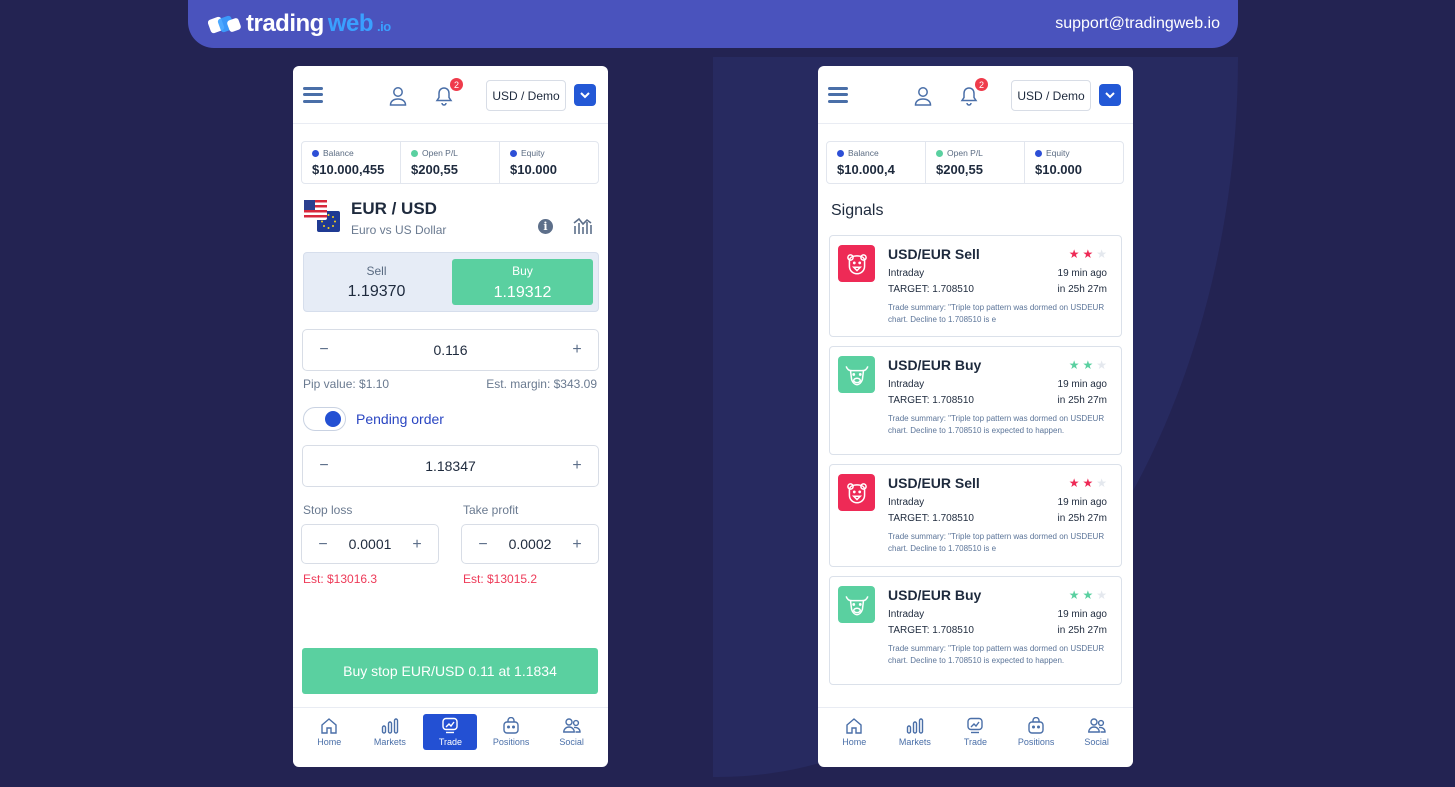 The height and width of the screenshot is (787, 1455). What do you see at coordinates (1038, 153) in the screenshot?
I see `equity-dot-icon` at bounding box center [1038, 153].